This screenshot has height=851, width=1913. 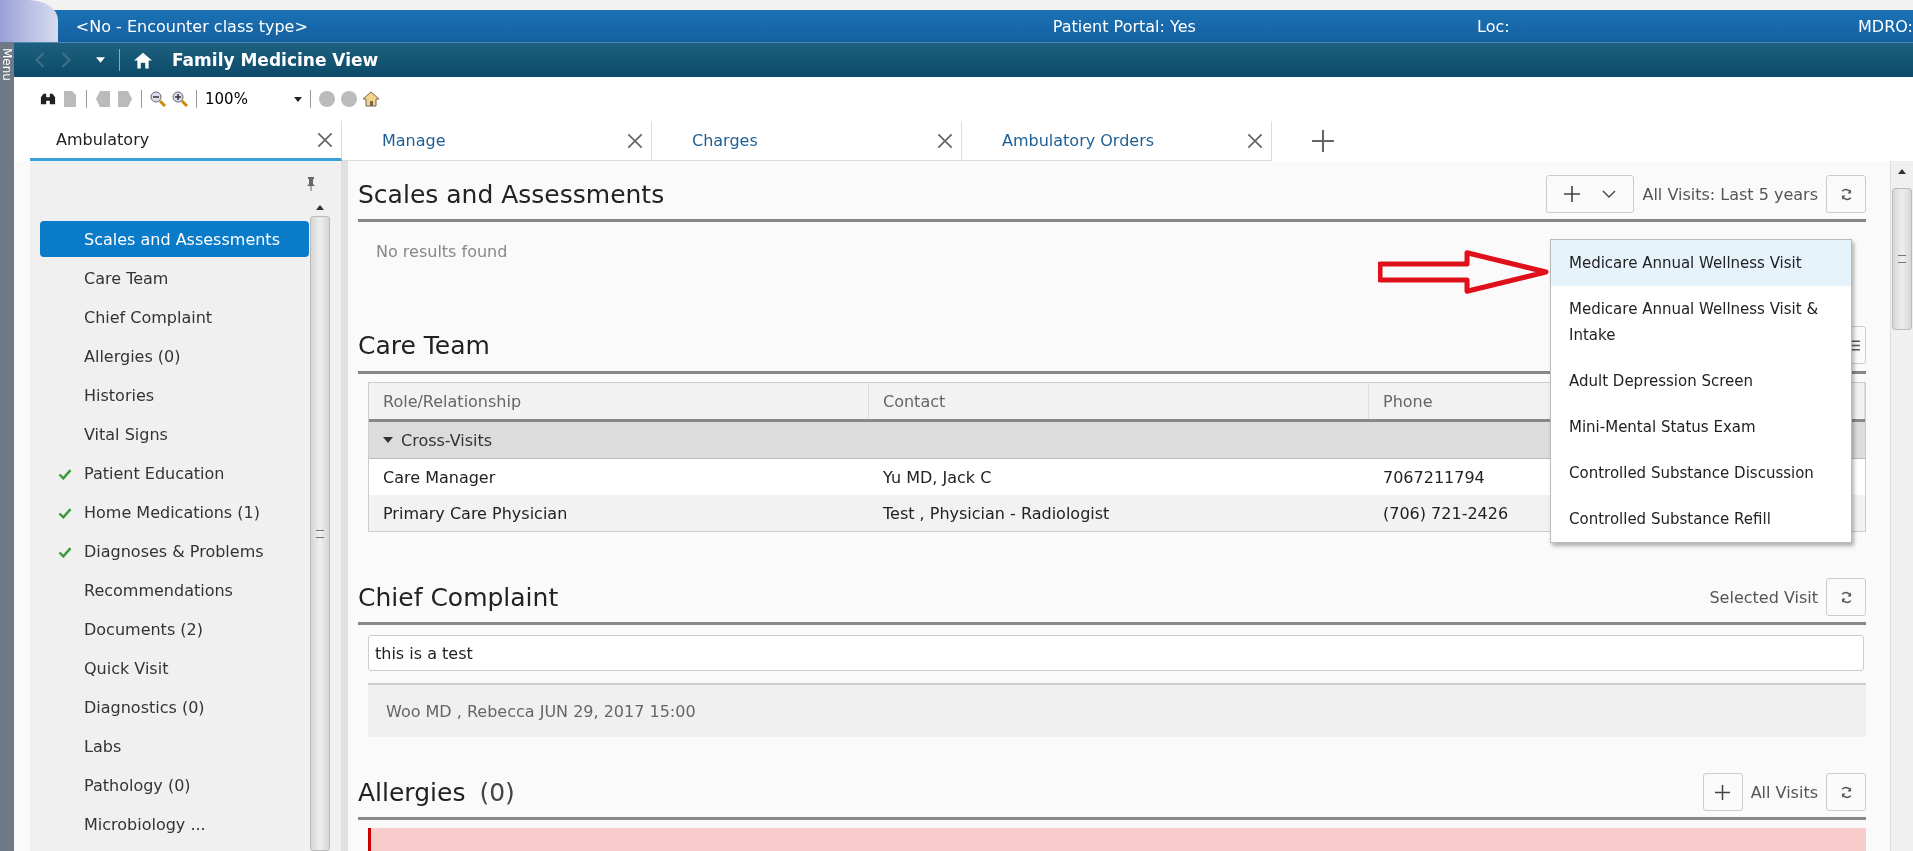 What do you see at coordinates (174, 473) in the screenshot?
I see `sidebar-item: Patient Education` at bounding box center [174, 473].